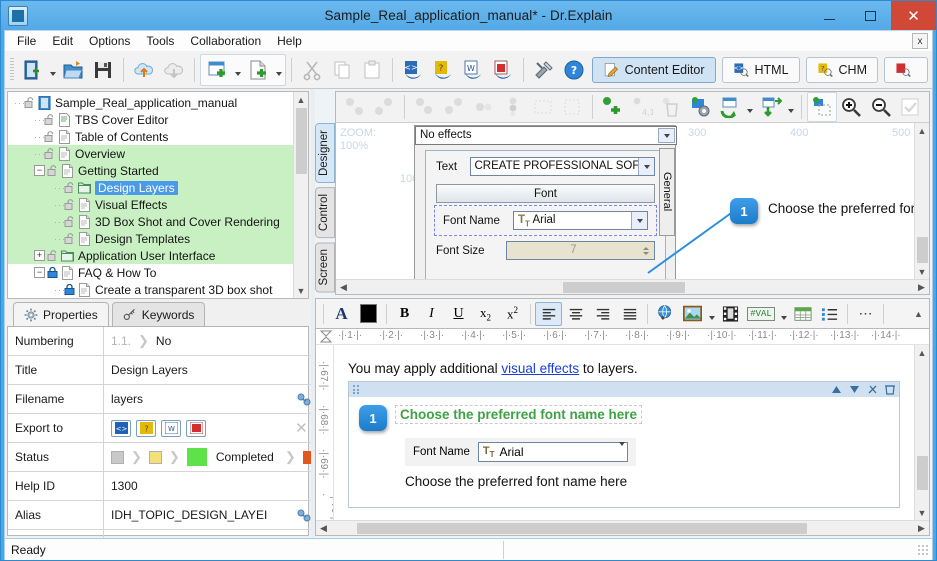  Describe the element at coordinates (225, 41) in the screenshot. I see `menu-collaboration: Collaboration` at that location.